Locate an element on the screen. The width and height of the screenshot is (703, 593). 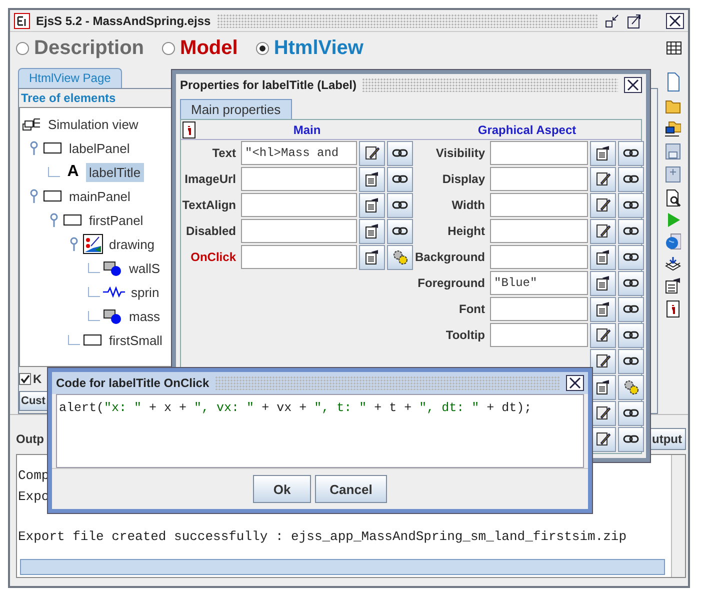
preview-icon is located at coordinates (673, 198).